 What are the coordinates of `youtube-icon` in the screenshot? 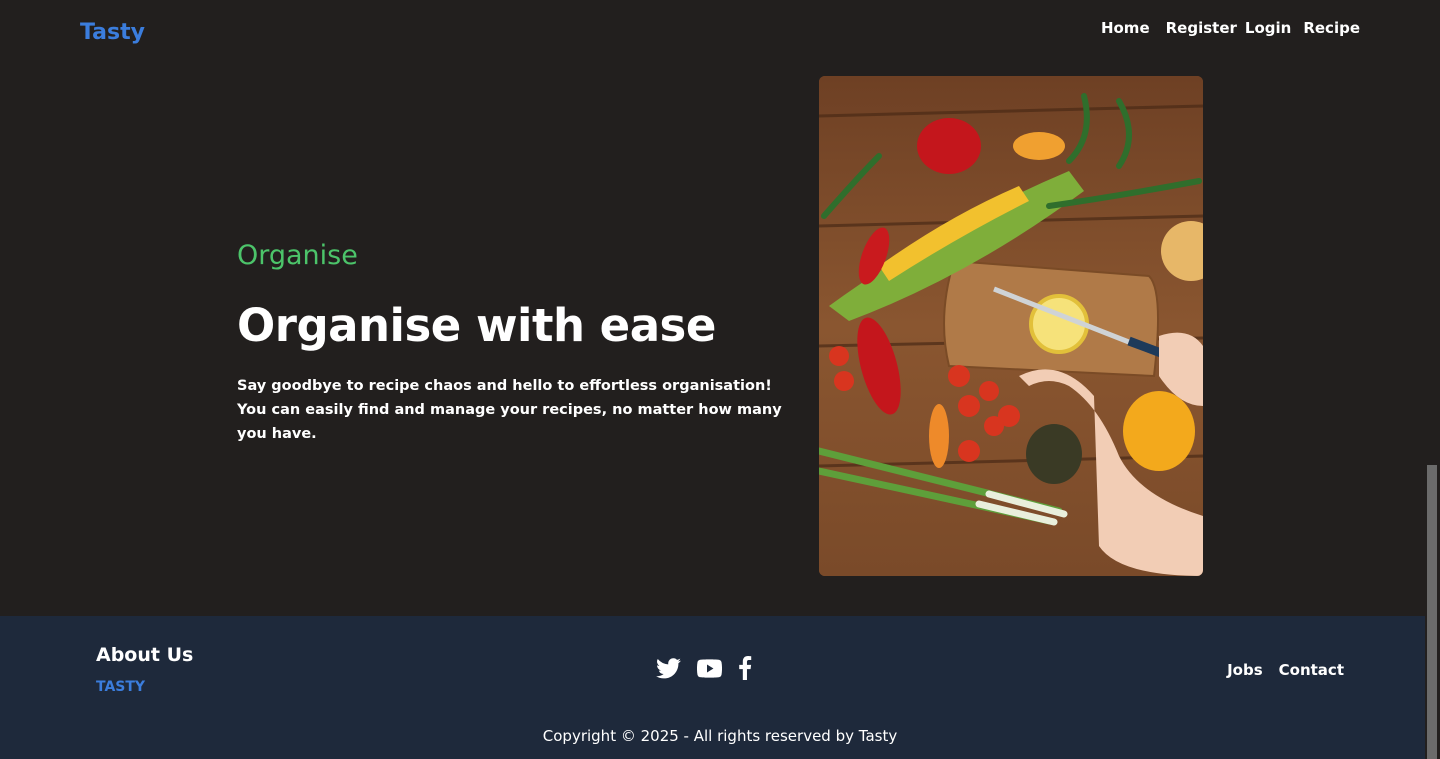 It's located at (709, 670).